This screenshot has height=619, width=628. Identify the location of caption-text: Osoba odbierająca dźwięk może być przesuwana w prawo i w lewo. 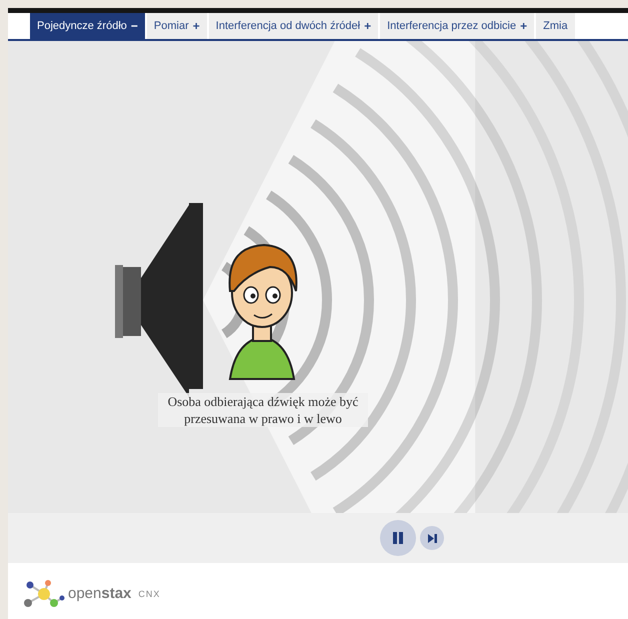
(263, 410).